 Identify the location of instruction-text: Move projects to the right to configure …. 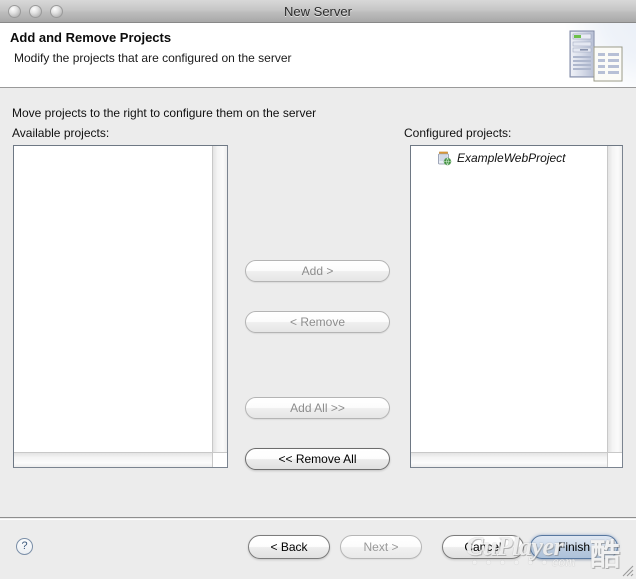
(164, 113).